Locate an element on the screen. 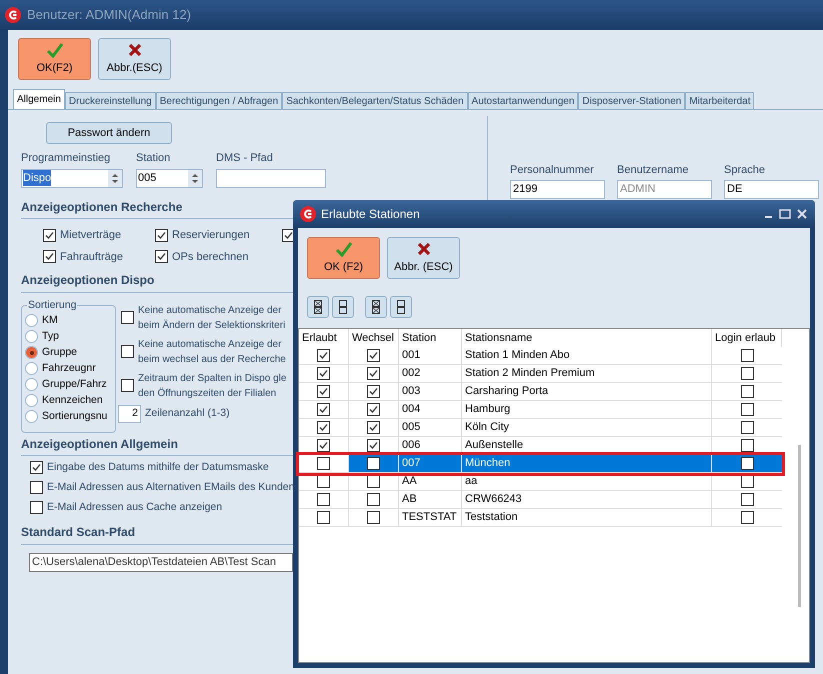 The image size is (823, 674). tab: Disposerver-Stationen is located at coordinates (632, 100).